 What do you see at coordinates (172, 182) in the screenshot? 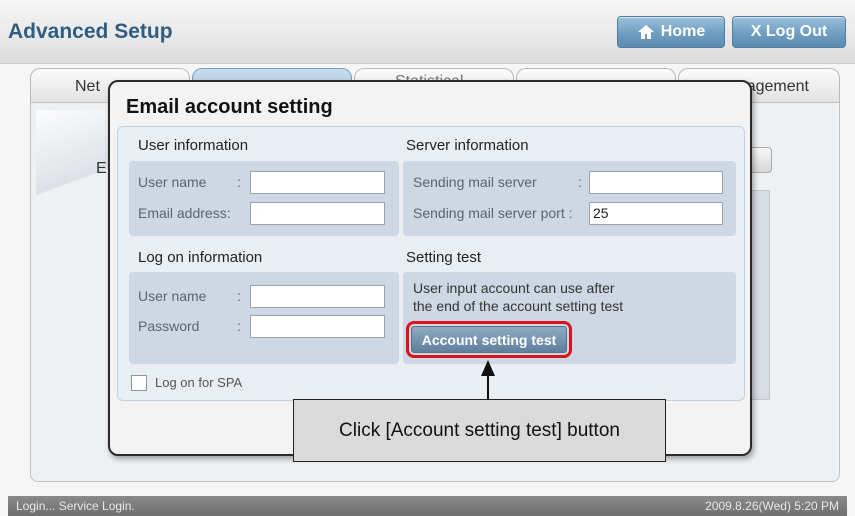
I see `user-name-label: User name` at bounding box center [172, 182].